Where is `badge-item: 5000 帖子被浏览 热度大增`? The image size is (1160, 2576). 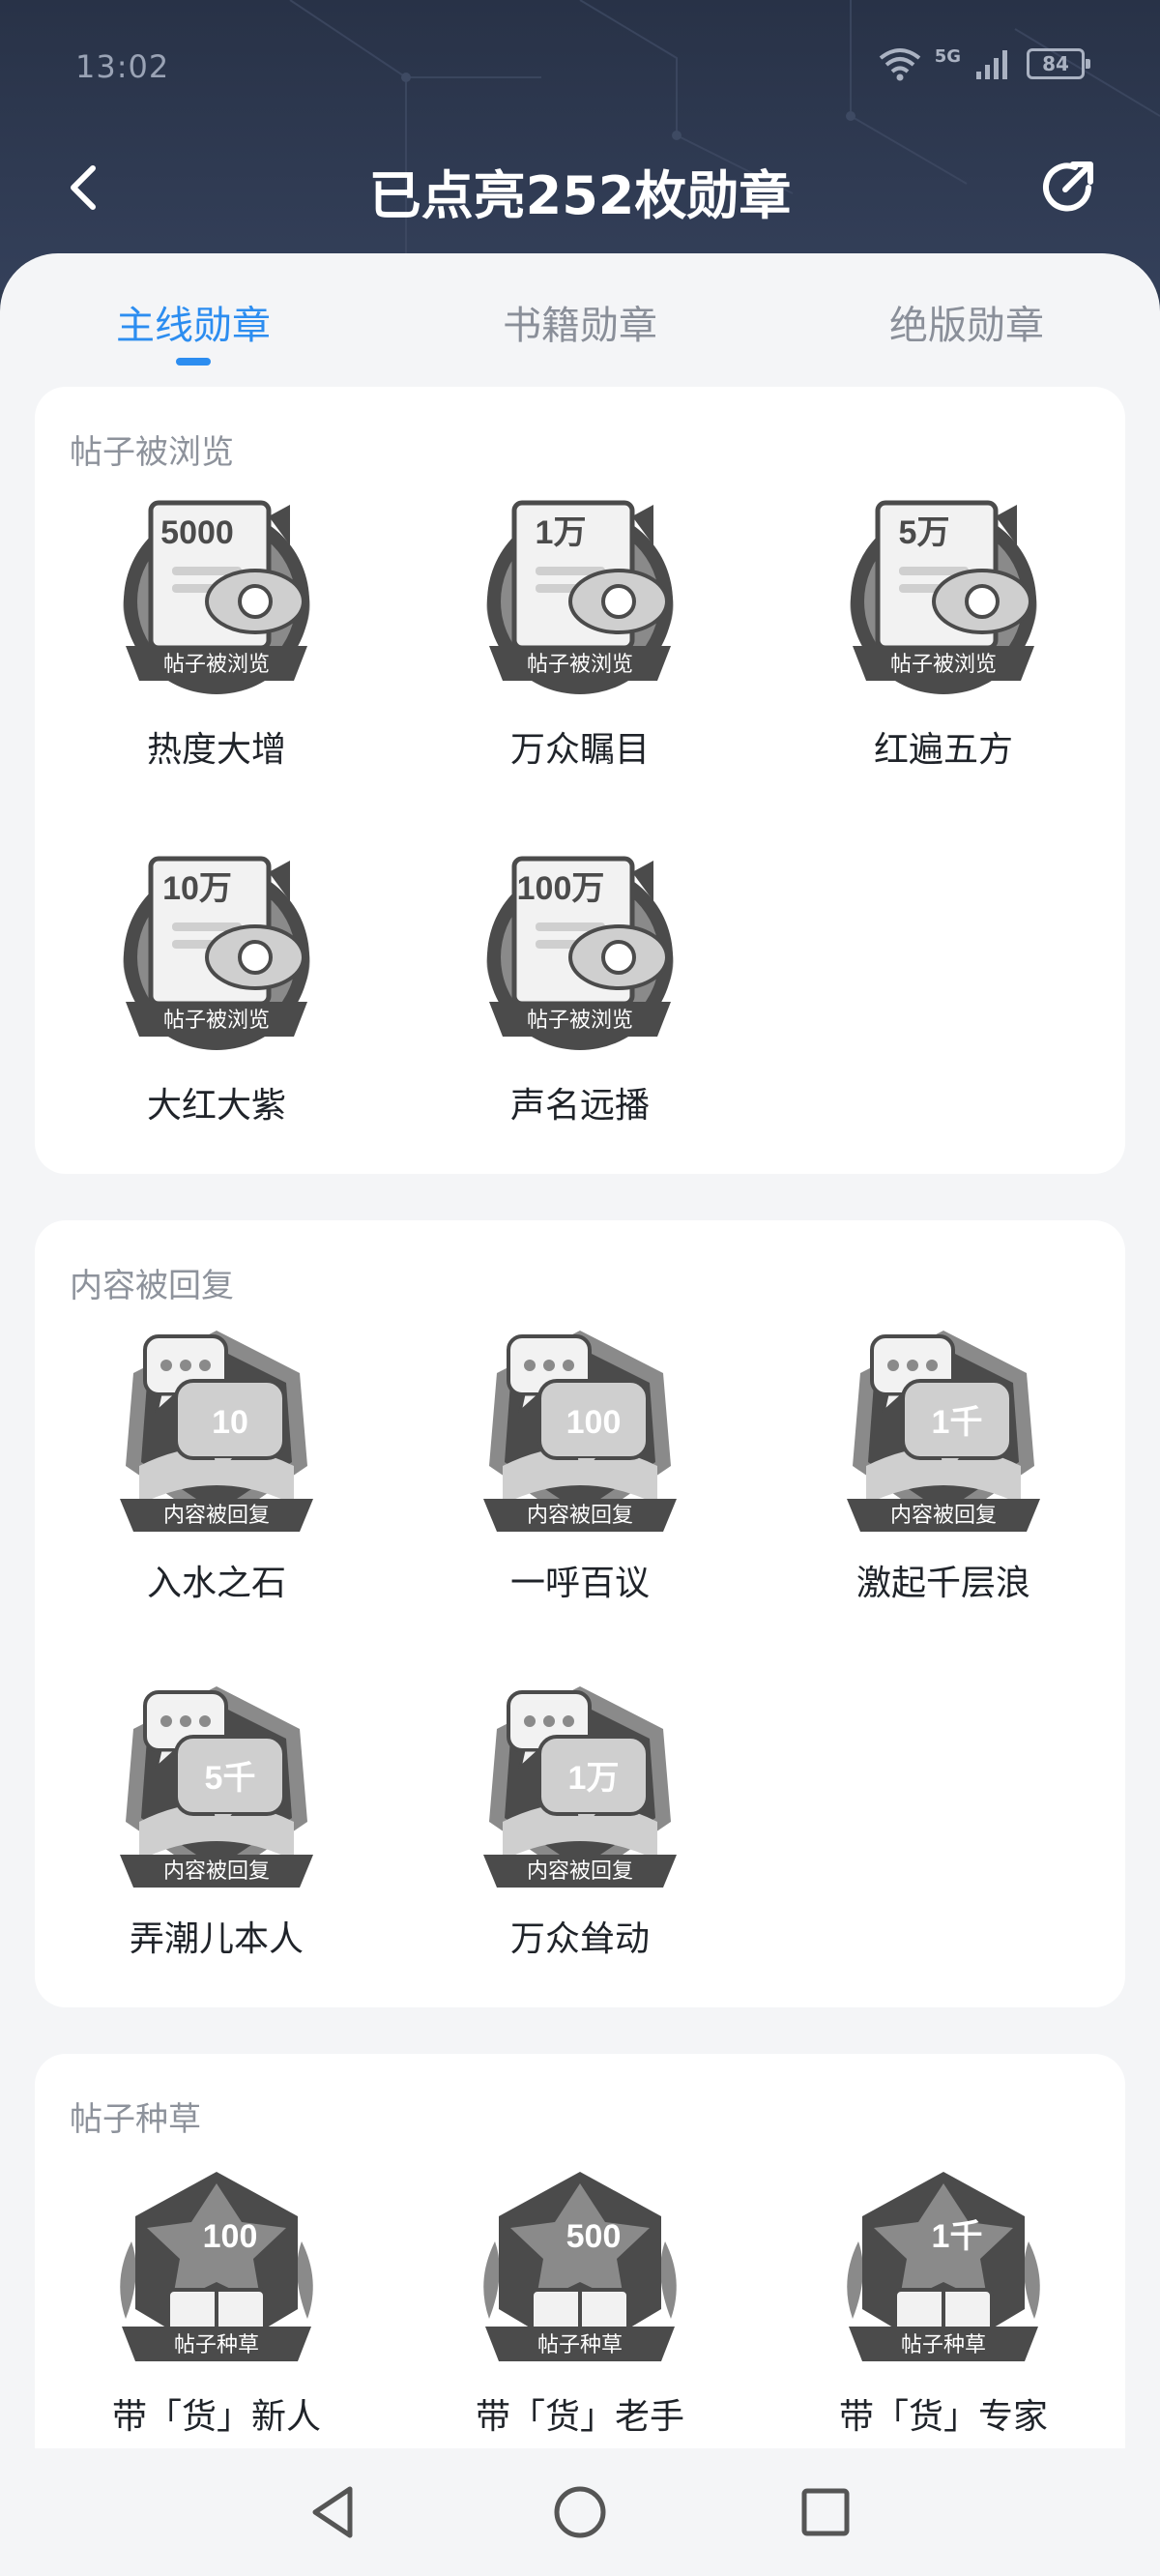
badge-item: 5000 帖子被浏览 热度大增 is located at coordinates (217, 629).